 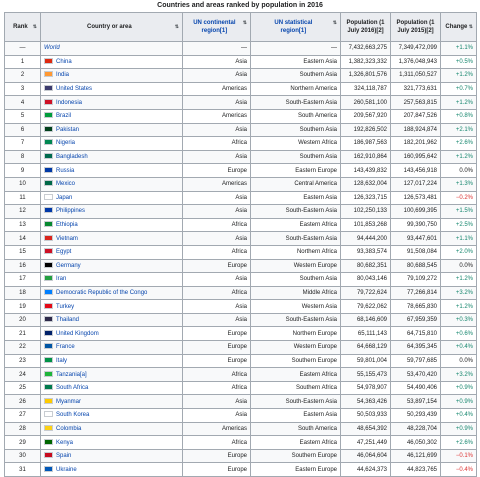 I want to click on country-link: Mexico, so click(x=65, y=184).